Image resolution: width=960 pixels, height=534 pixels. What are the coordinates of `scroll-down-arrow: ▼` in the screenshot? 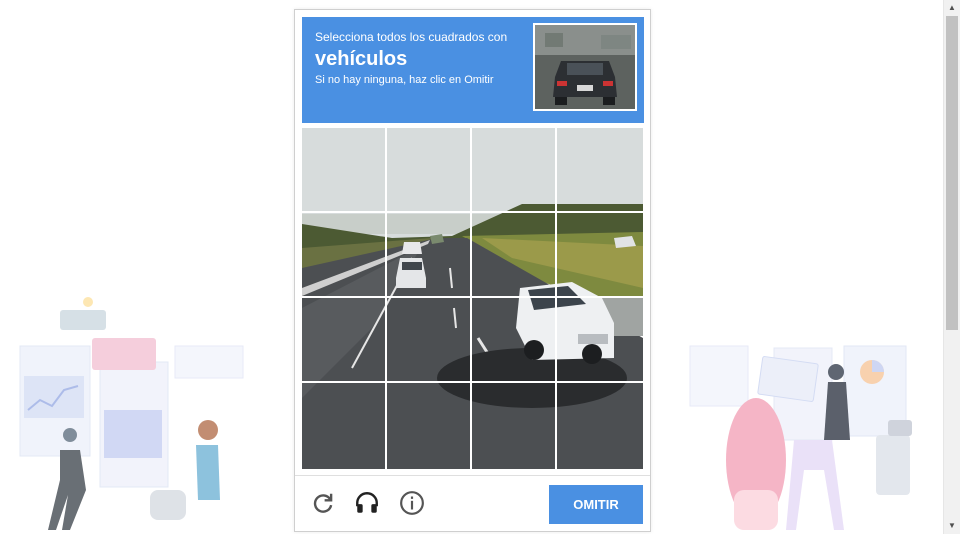 It's located at (952, 526).